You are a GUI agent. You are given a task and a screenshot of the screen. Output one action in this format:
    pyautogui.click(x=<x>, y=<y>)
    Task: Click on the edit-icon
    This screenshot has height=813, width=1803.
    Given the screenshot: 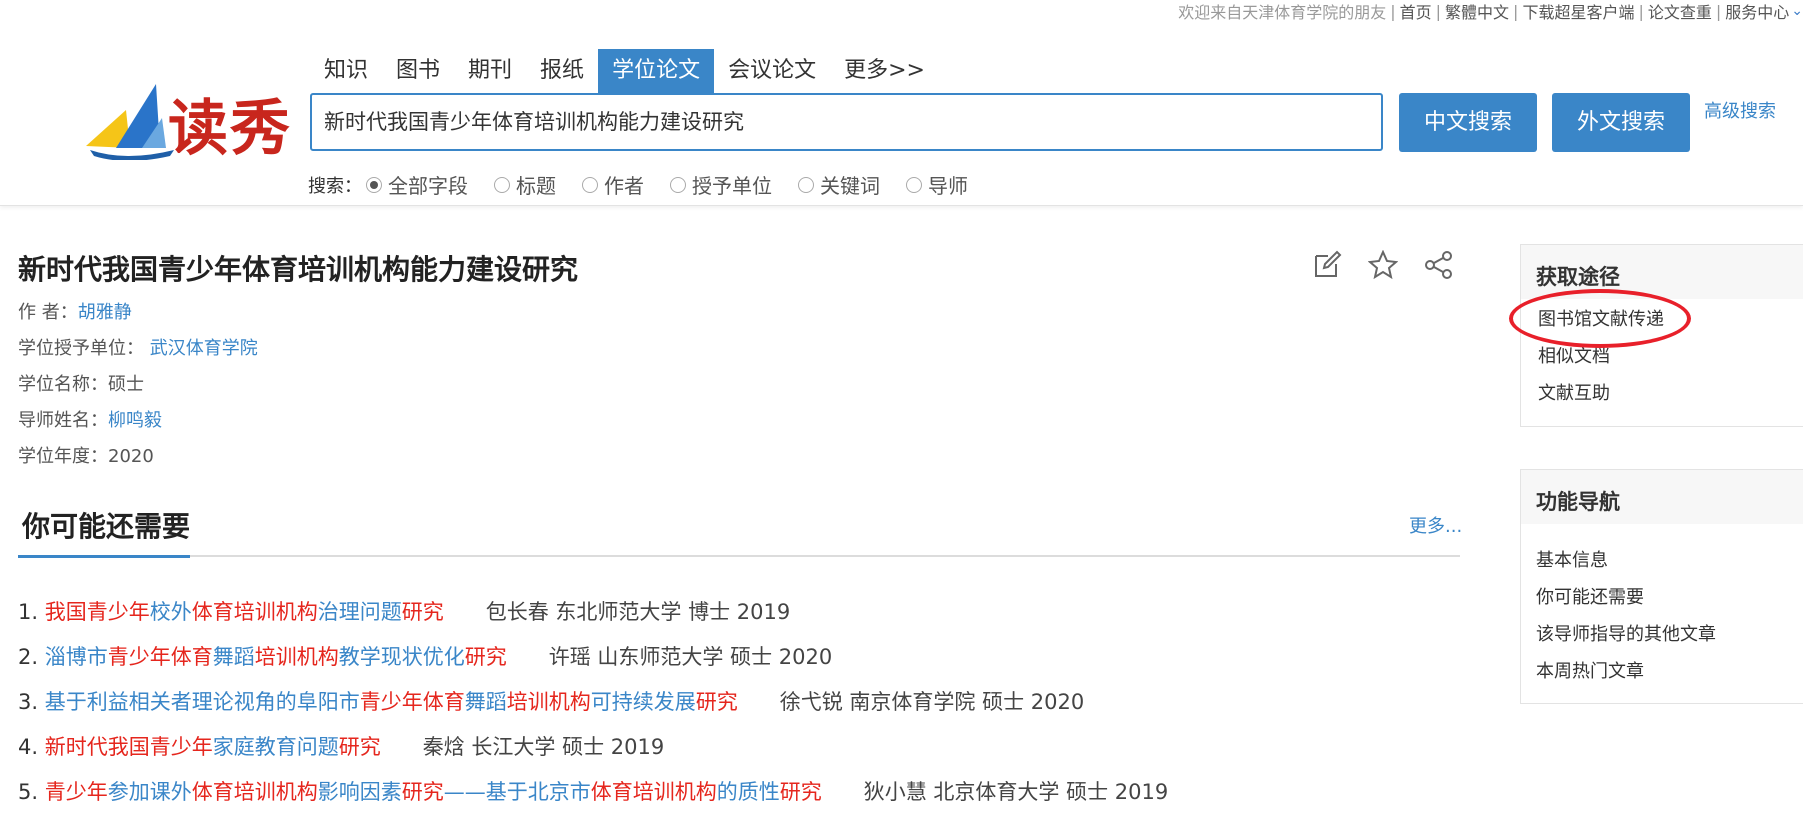 What is the action you would take?
    pyautogui.click(x=1327, y=265)
    